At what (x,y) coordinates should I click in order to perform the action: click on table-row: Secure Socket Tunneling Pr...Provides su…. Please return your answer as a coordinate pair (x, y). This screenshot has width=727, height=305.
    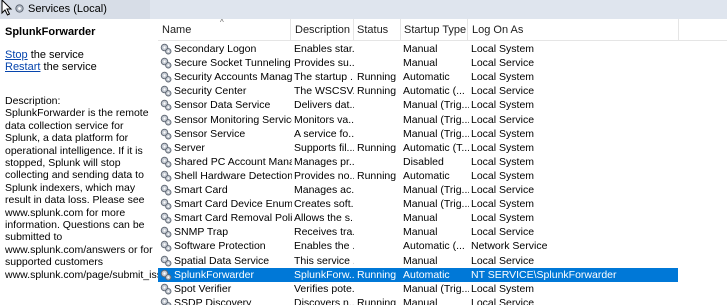
    Looking at the image, I should click on (418, 63).